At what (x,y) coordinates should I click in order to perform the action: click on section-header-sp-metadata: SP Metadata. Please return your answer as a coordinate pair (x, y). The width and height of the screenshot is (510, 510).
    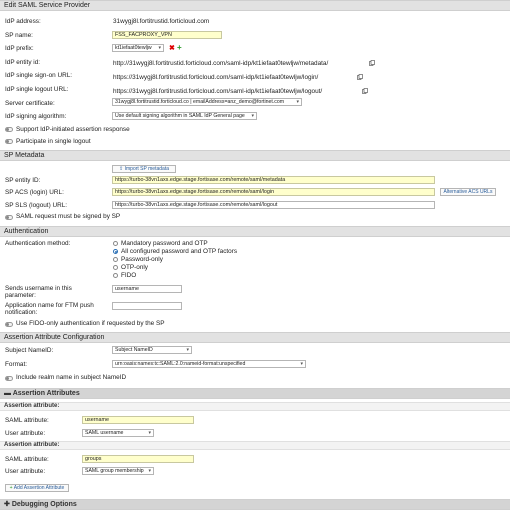
    Looking at the image, I should click on (255, 155).